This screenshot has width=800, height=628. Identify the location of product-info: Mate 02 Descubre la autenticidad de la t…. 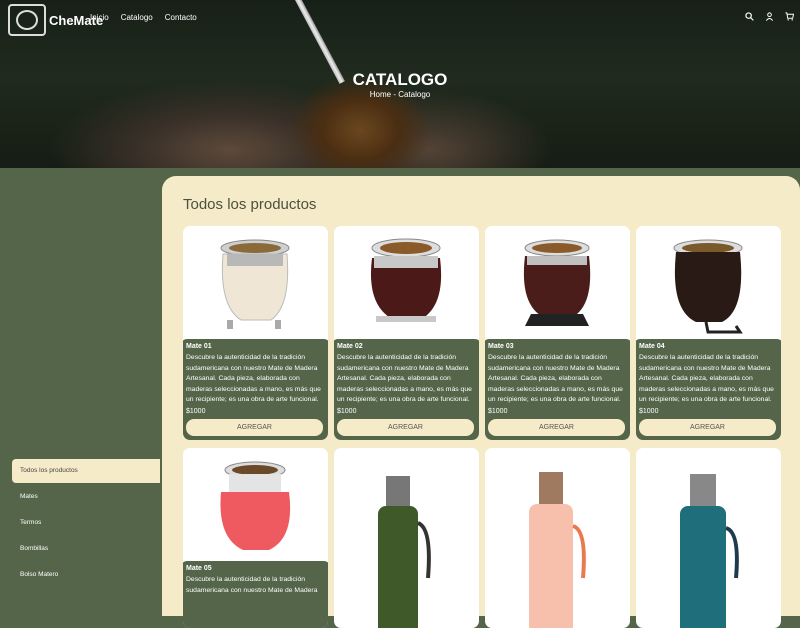
(406, 389).